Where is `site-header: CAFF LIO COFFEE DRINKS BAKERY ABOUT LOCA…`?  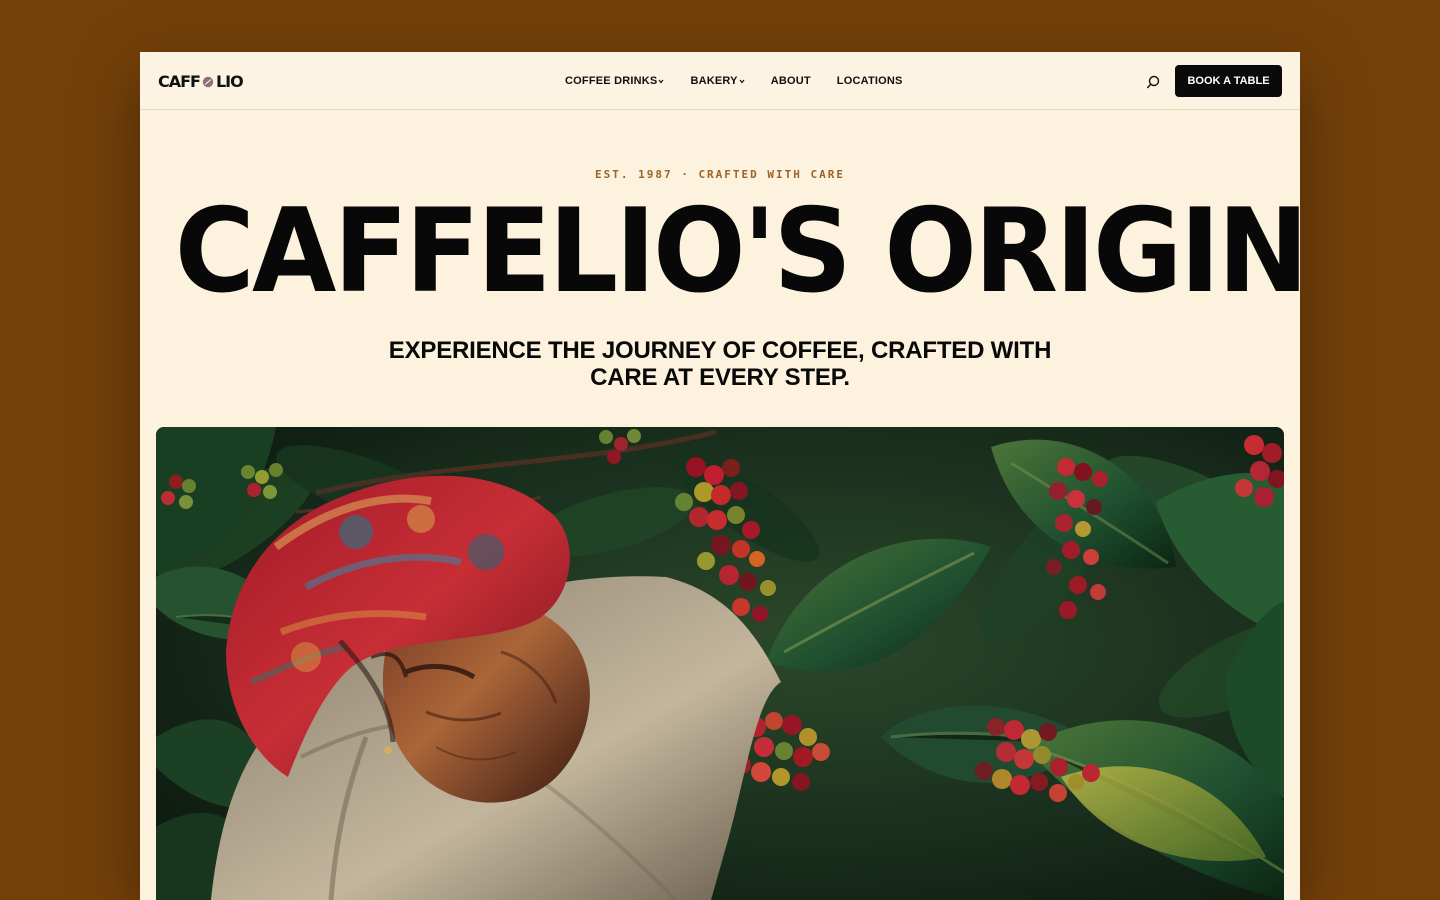
site-header: CAFF LIO COFFEE DRINKS BAKERY ABOUT LOCA… is located at coordinates (720, 81).